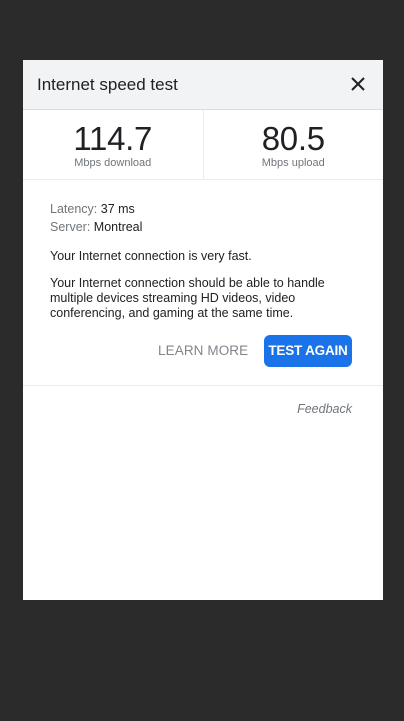 The width and height of the screenshot is (404, 721). Describe the element at coordinates (74, 209) in the screenshot. I see `latency-label: Latency:` at that location.